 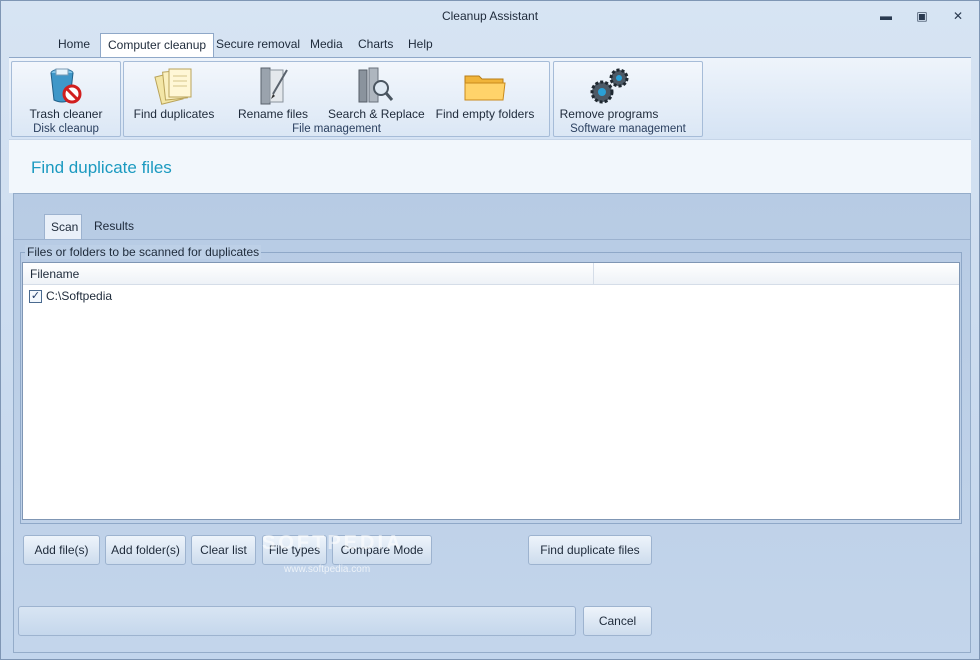 I want to click on row-checkbox: ✓, so click(x=35, y=296).